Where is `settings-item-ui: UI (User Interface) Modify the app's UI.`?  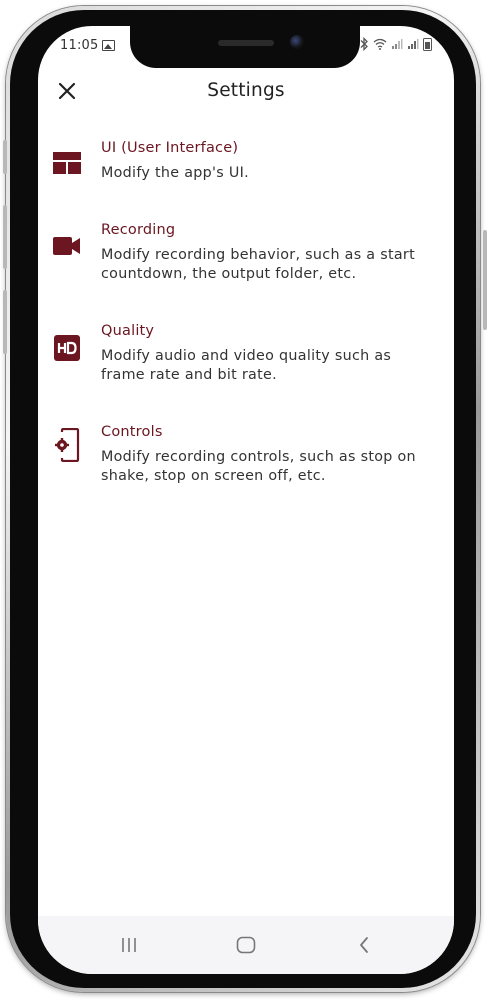
settings-item-ui: UI (User Interface) Modify the app's UI. is located at coordinates (246, 179).